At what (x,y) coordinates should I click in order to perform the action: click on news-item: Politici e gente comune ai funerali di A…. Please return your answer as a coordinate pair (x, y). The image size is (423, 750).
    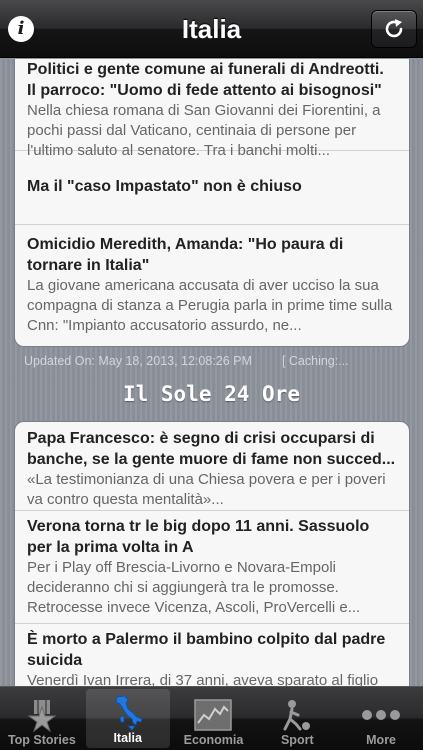
    Looking at the image, I should click on (212, 109).